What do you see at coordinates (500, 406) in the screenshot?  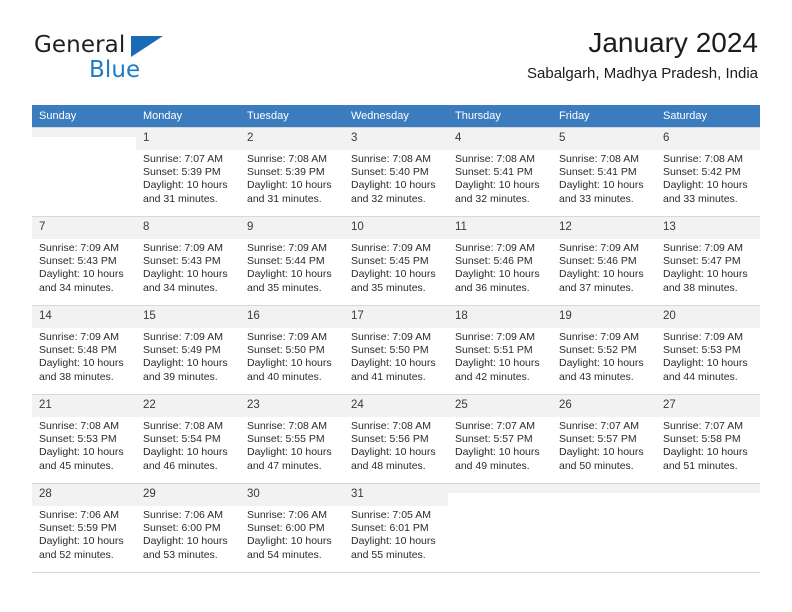 I see `day-number: 25` at bounding box center [500, 406].